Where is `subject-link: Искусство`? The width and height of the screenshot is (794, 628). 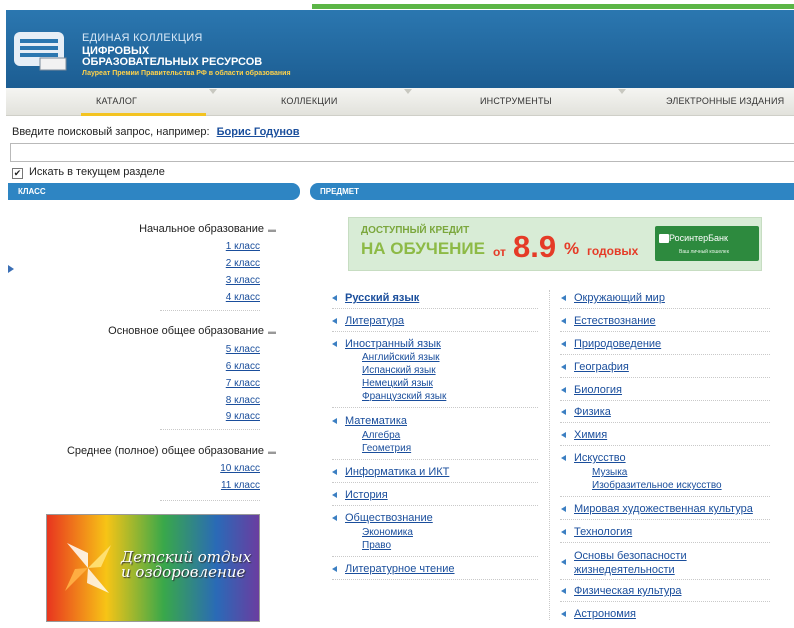 subject-link: Искусство is located at coordinates (593, 458).